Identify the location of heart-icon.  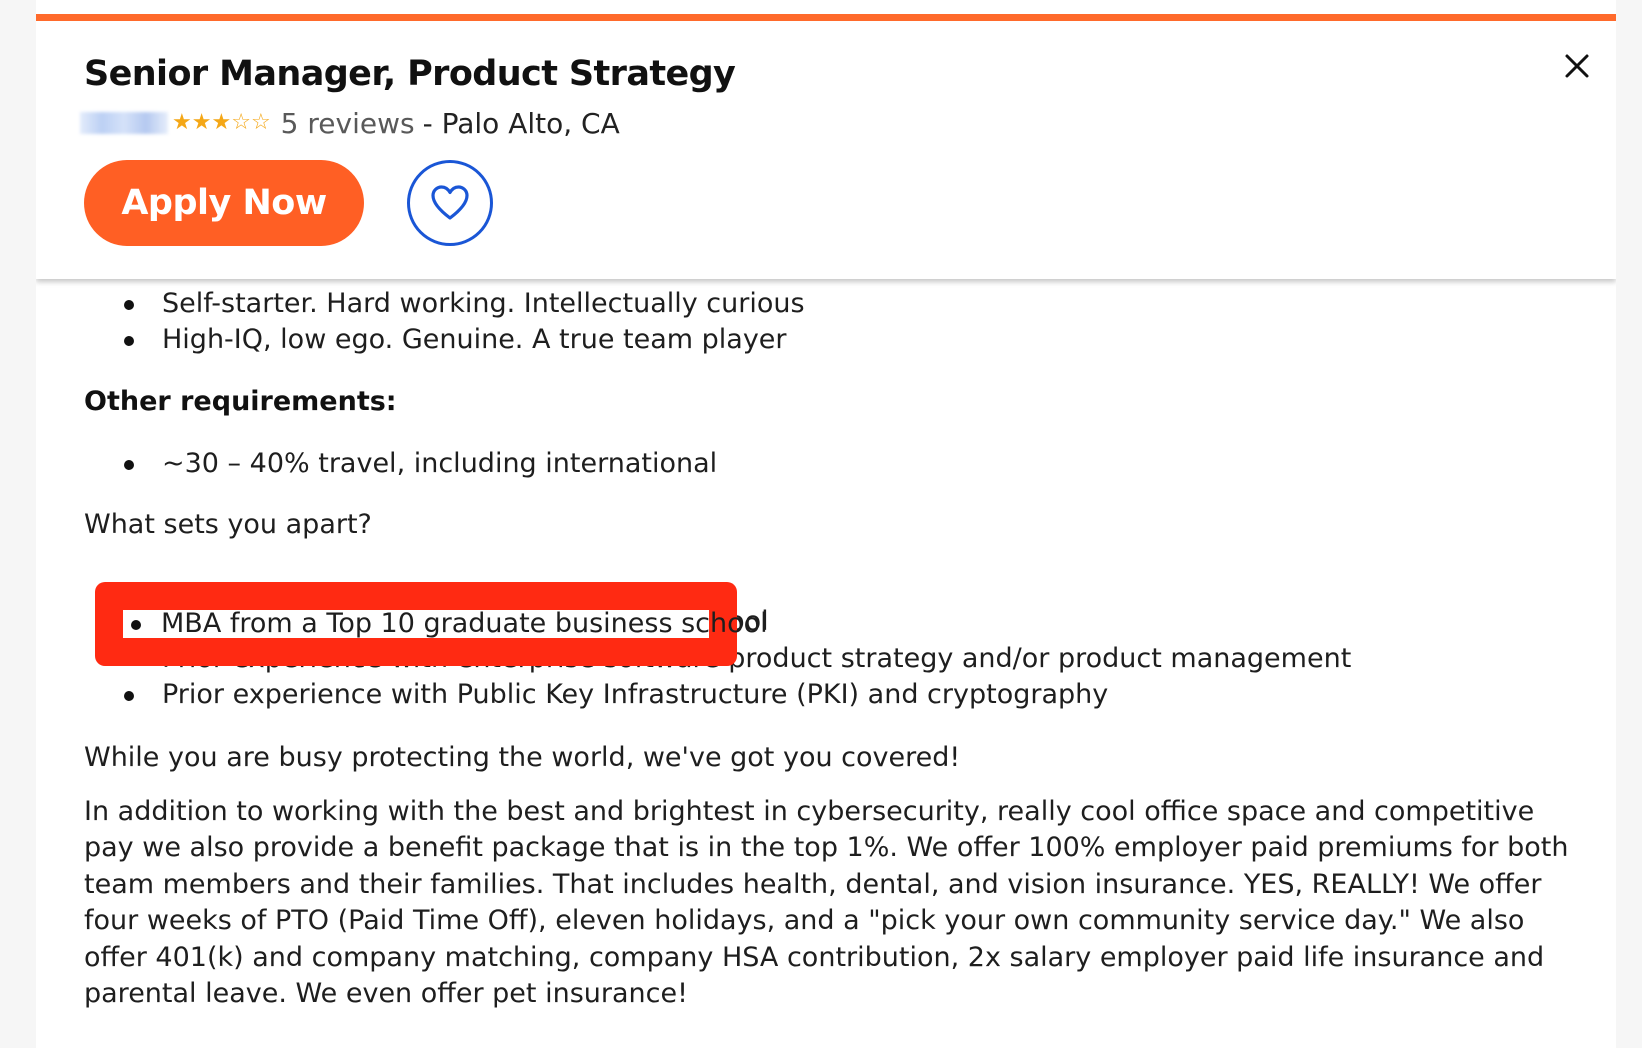
(450, 202).